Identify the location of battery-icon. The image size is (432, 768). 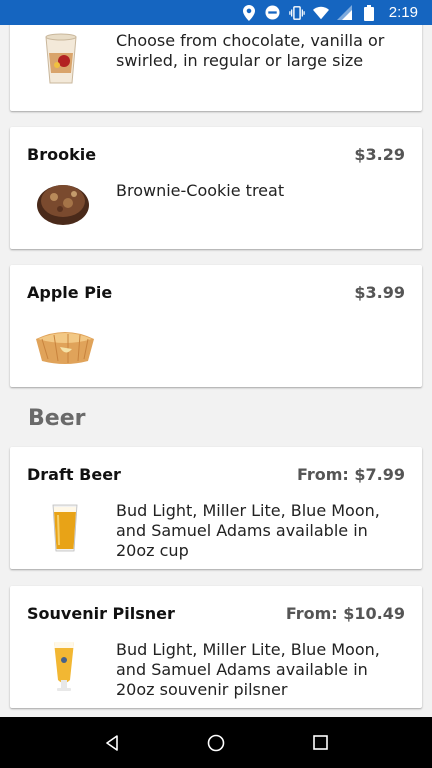
(369, 12).